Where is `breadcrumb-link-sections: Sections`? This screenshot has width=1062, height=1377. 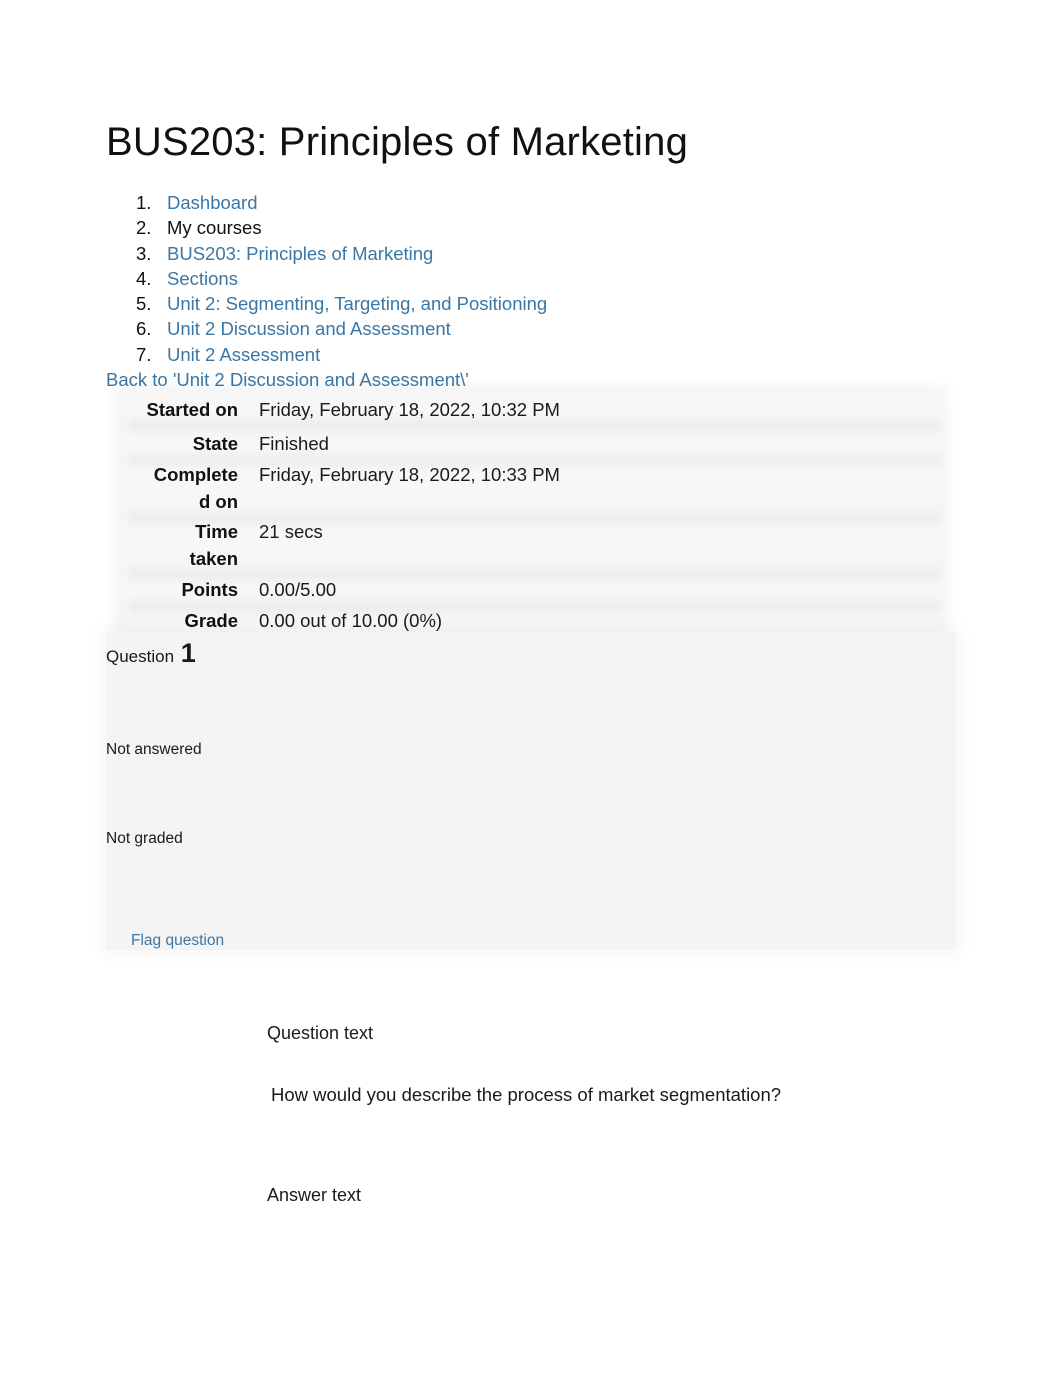 breadcrumb-link-sections: Sections is located at coordinates (202, 278).